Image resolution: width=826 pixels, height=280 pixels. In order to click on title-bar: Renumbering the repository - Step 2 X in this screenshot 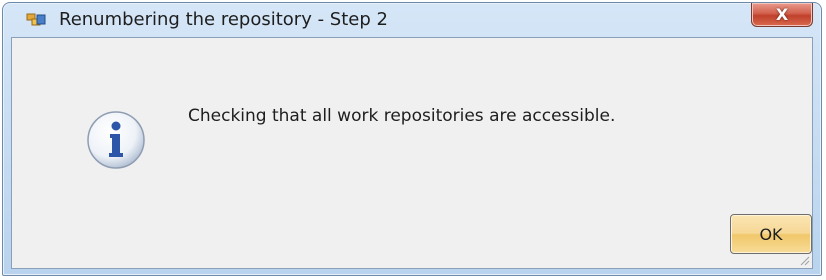, I will do `click(412, 19)`.